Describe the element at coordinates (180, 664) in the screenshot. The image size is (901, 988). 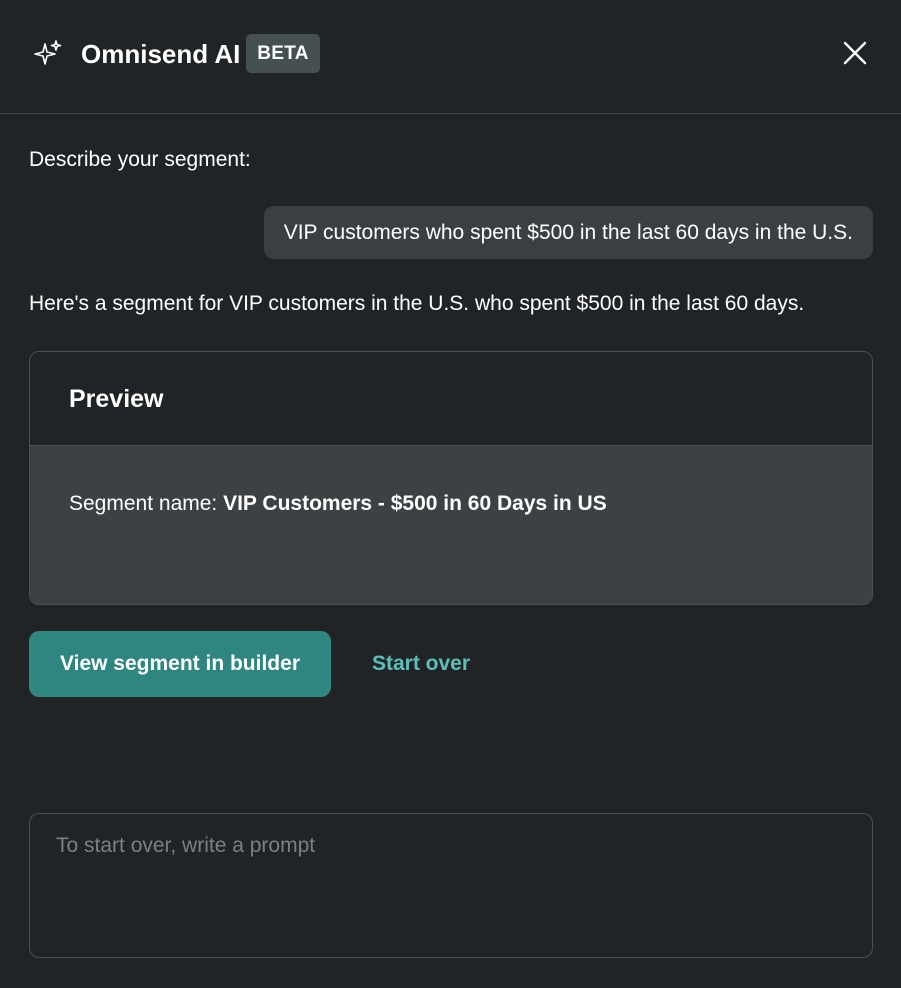
I see `view-segment-button: View segment in builder` at that location.